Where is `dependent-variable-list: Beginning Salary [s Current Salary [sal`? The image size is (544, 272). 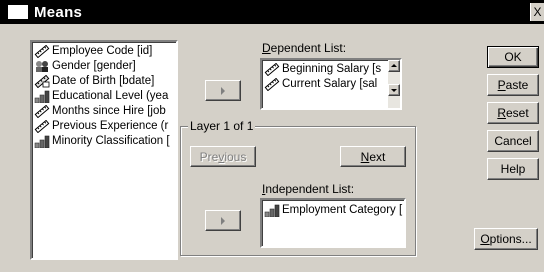 dependent-variable-list: Beginning Salary [s Current Salary [sal is located at coordinates (331, 84).